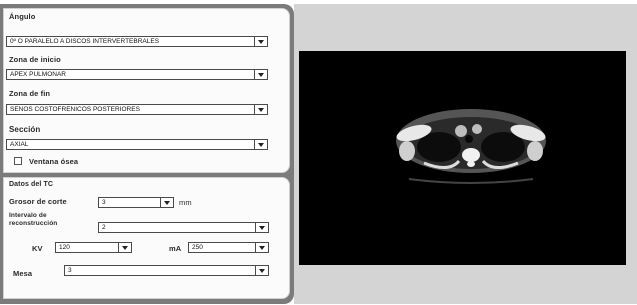 The height and width of the screenshot is (305, 637). What do you see at coordinates (137, 144) in the screenshot?
I see `section-select: AXIAL` at bounding box center [137, 144].